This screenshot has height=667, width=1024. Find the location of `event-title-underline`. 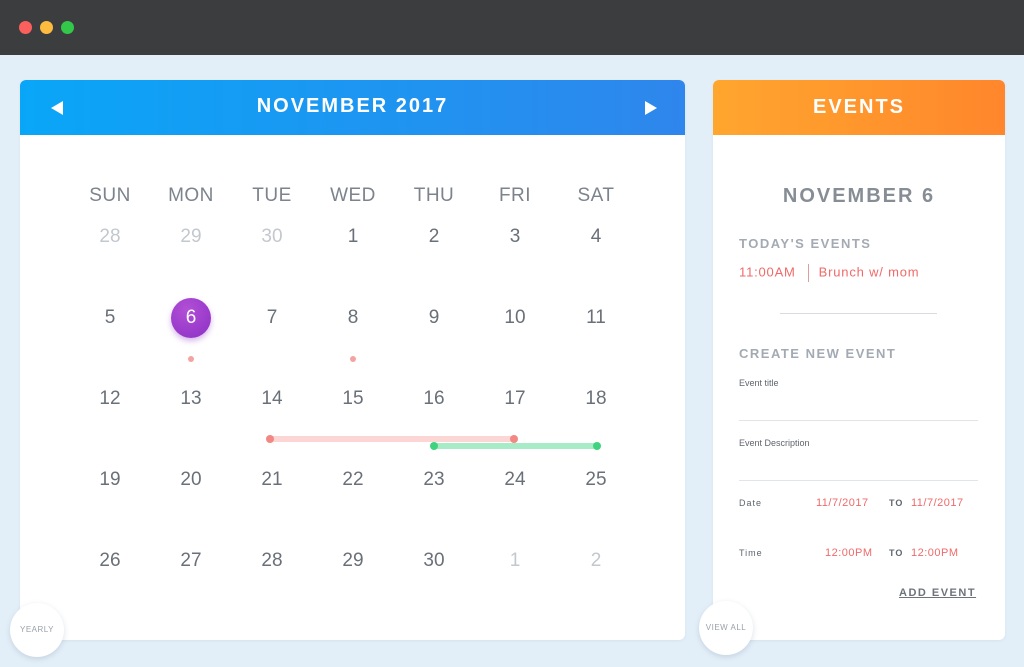

event-title-underline is located at coordinates (858, 420).